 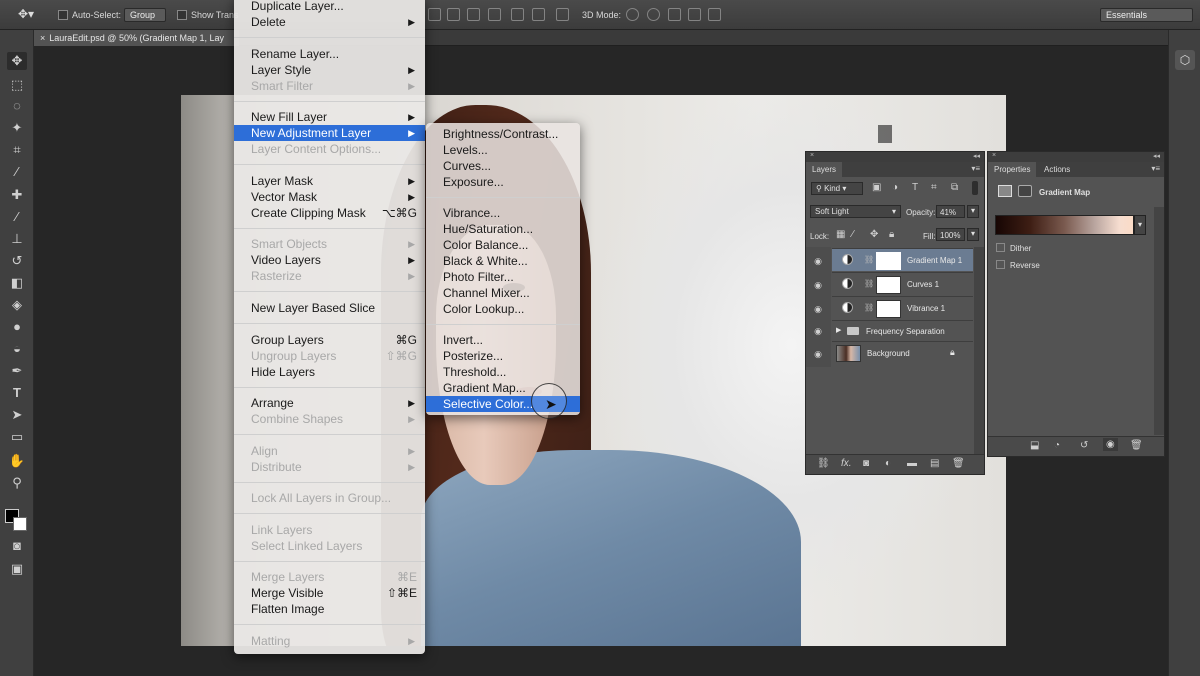 I want to click on move-tool-icon: ✥▾, so click(x=26, y=14).